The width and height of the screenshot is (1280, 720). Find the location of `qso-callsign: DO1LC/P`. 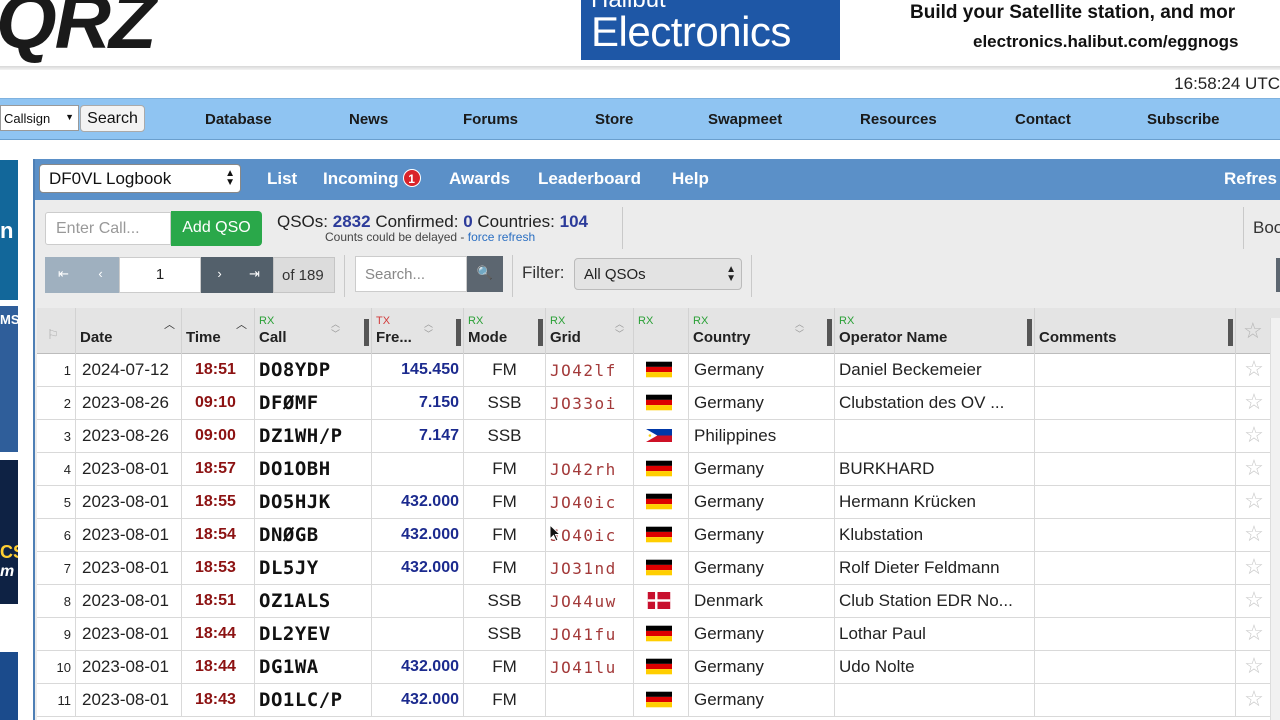

qso-callsign: DO1LC/P is located at coordinates (313, 700).